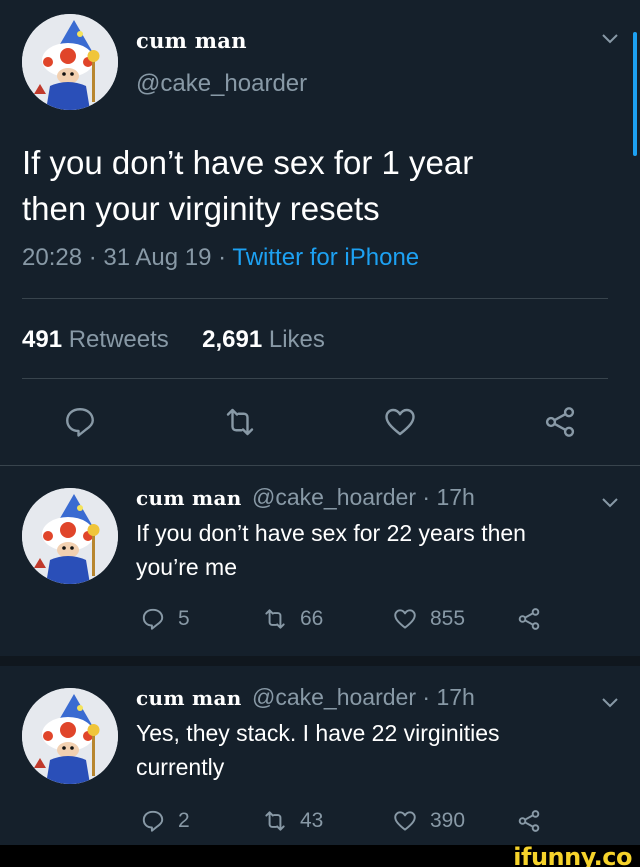 The image size is (640, 867). Describe the element at coordinates (572, 855) in the screenshot. I see `watermark-logo: ifunny.co` at that location.